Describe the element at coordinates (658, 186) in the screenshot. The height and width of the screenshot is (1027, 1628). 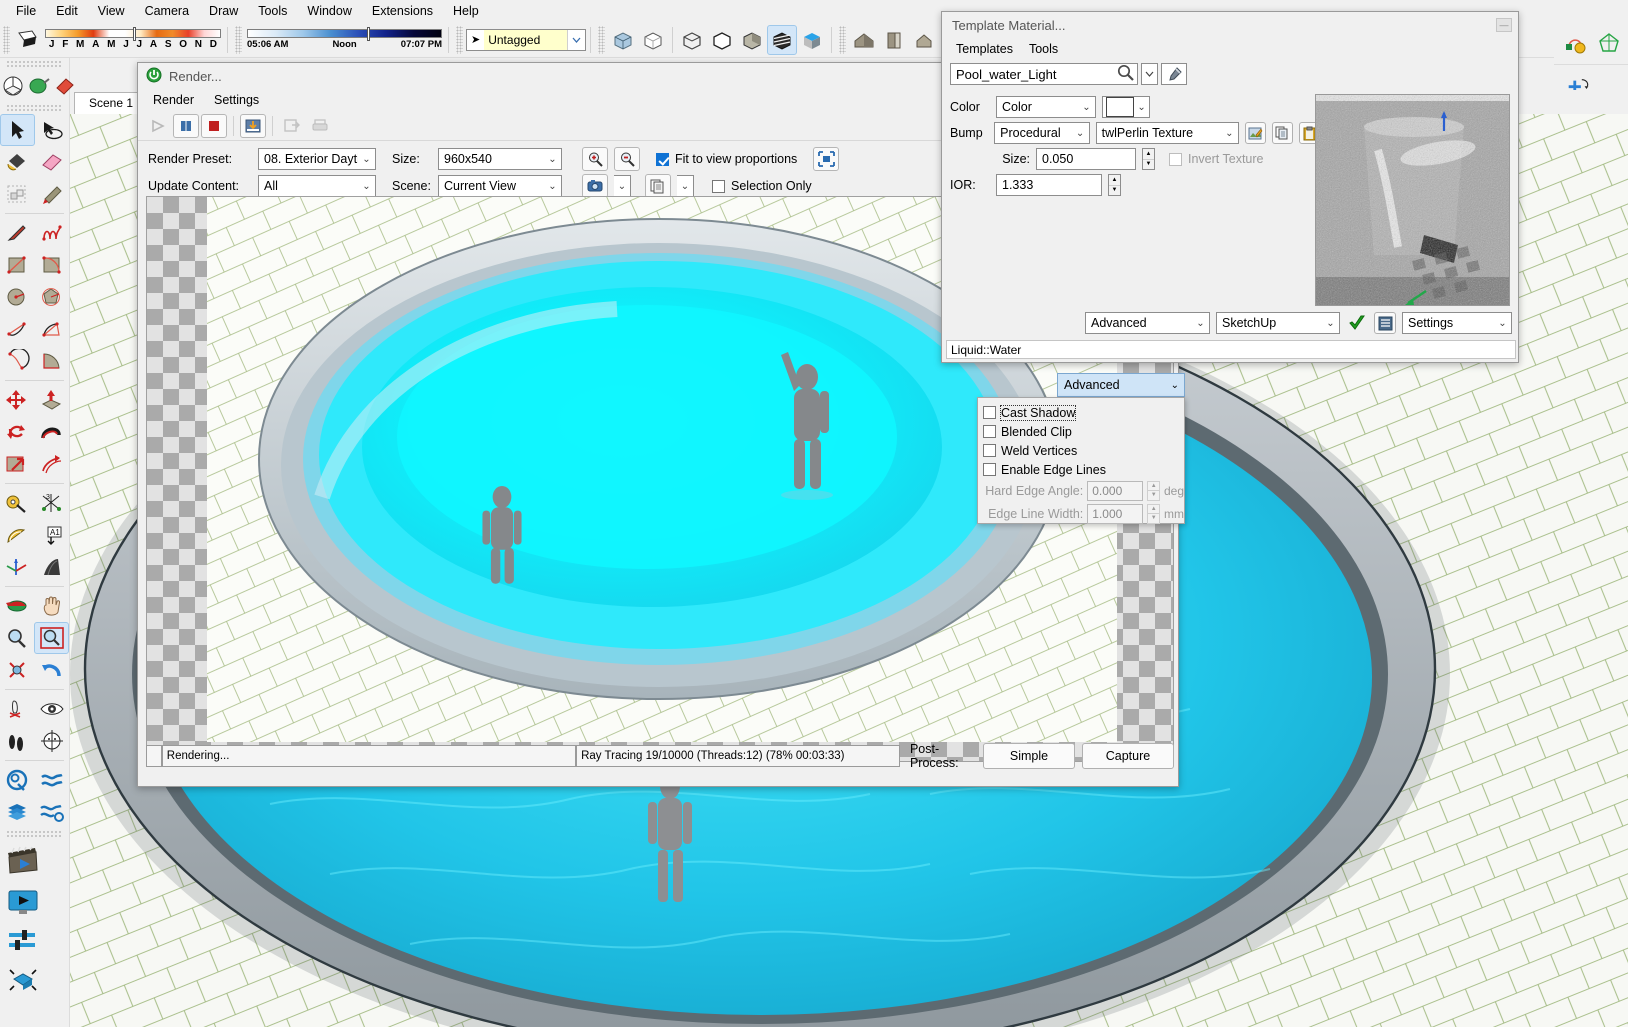
I see `copies-icon` at that location.